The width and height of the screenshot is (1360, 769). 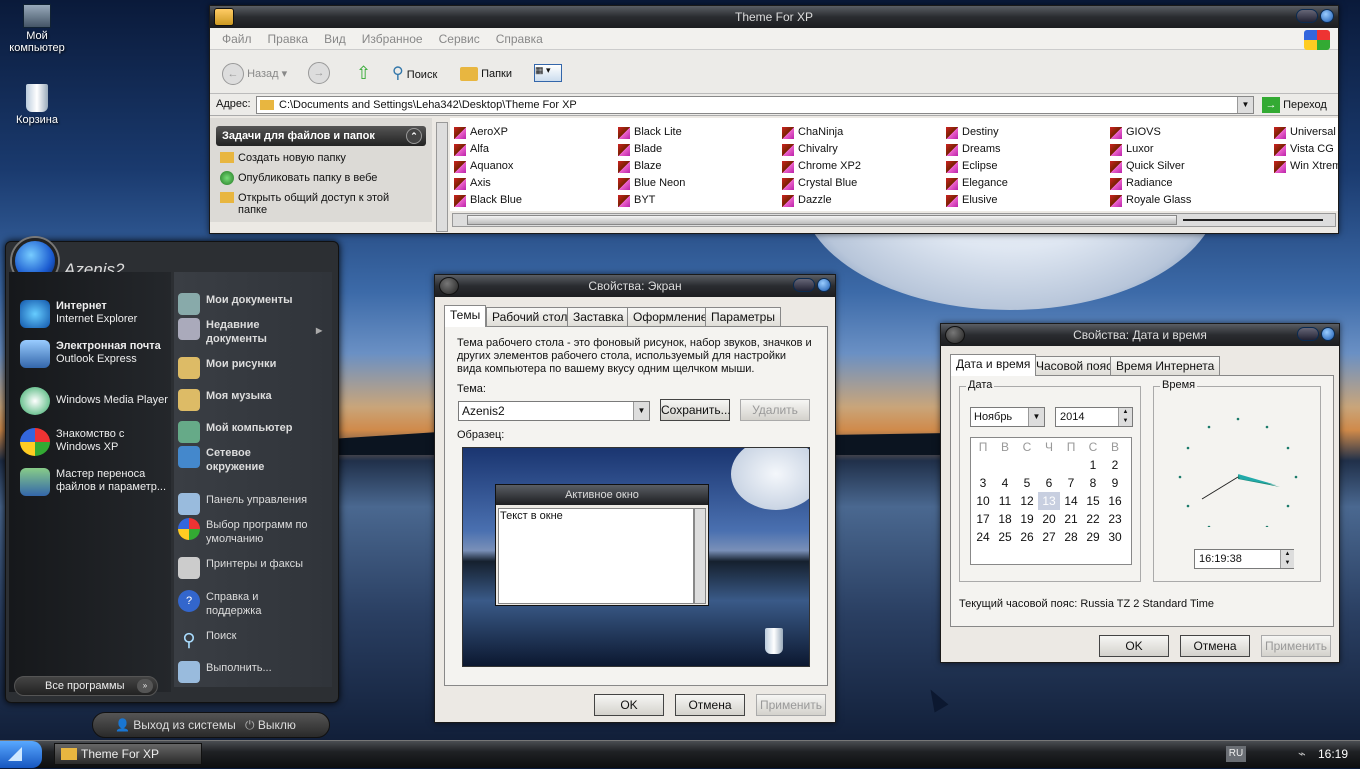 I want to click on calendar-day: 11, so click(x=1005, y=501).